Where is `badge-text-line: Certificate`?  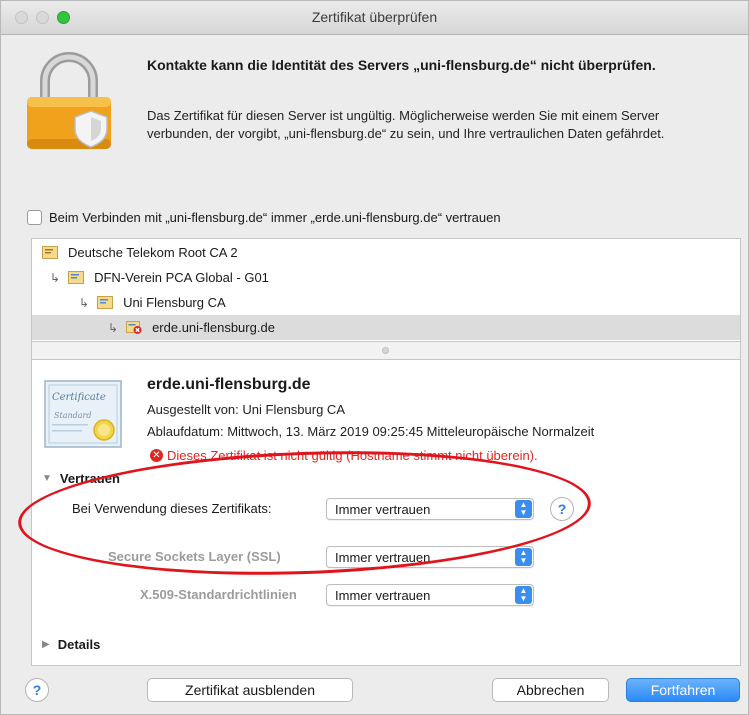 badge-text-line: Certificate is located at coordinates (79, 397).